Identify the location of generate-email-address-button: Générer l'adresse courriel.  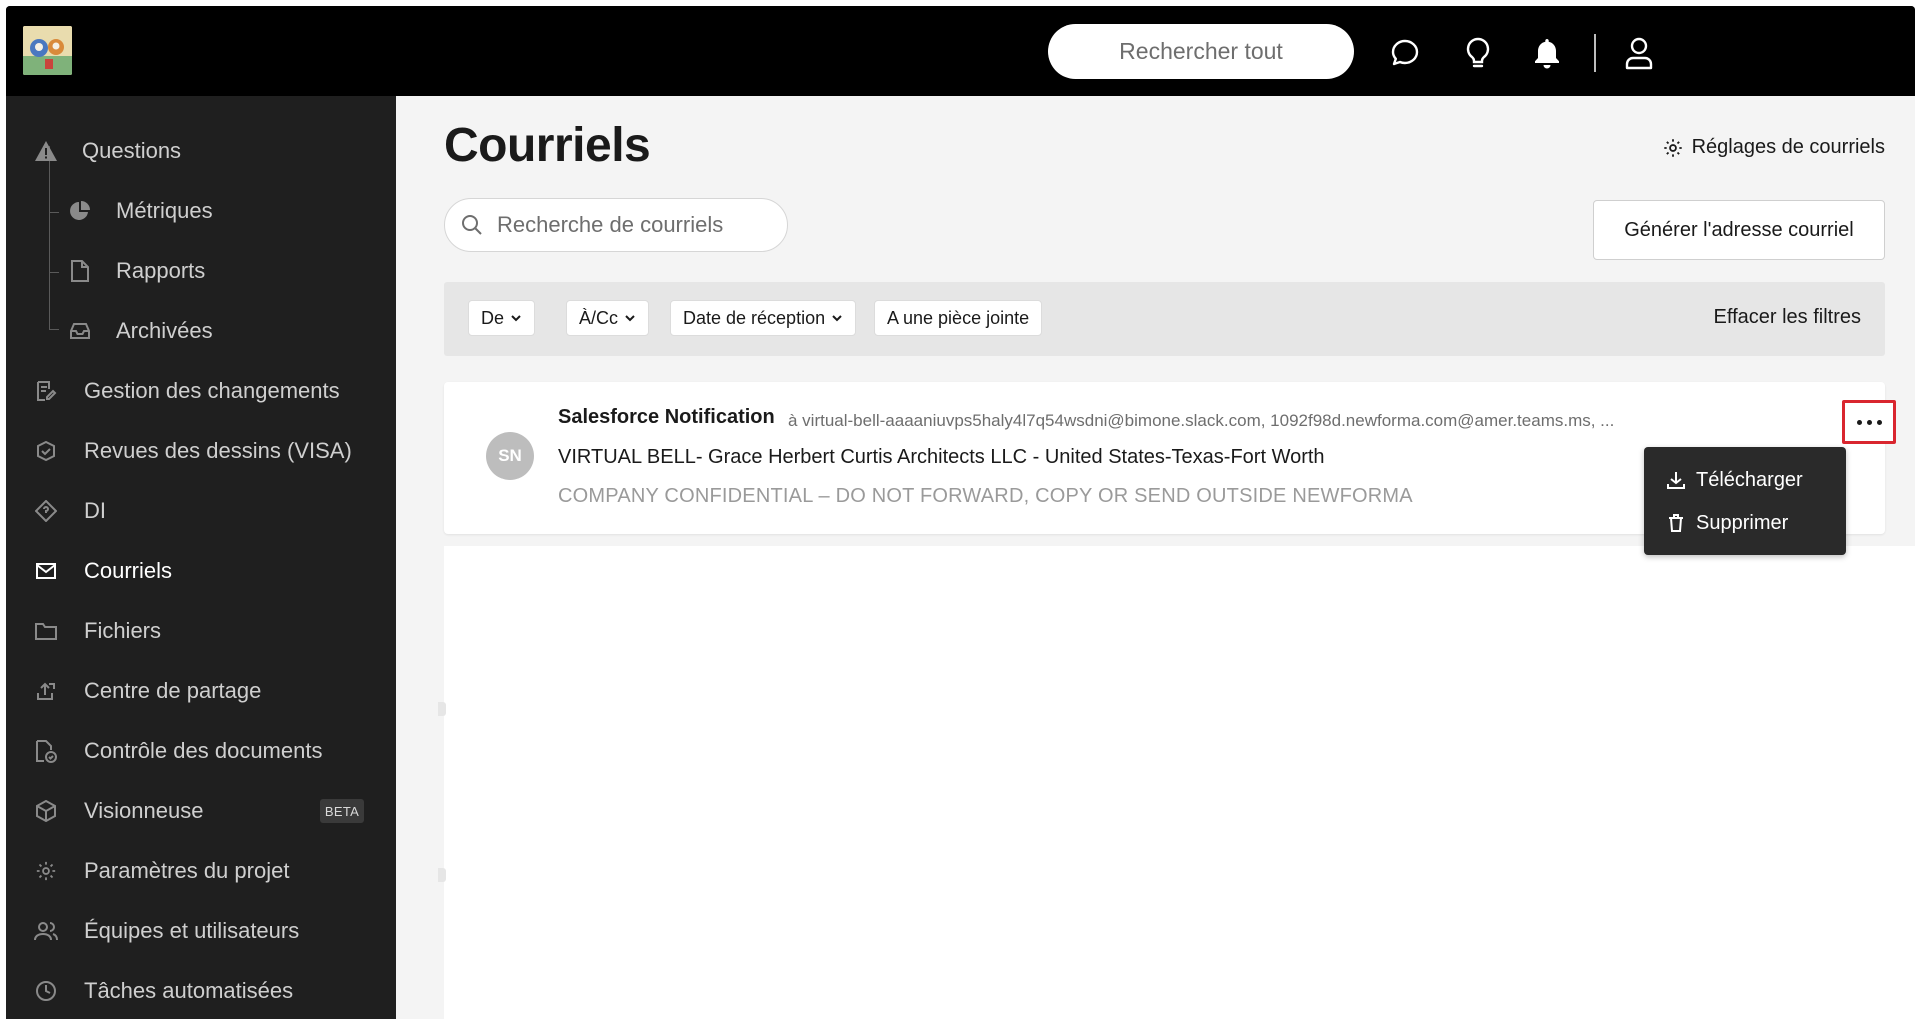
(1739, 230).